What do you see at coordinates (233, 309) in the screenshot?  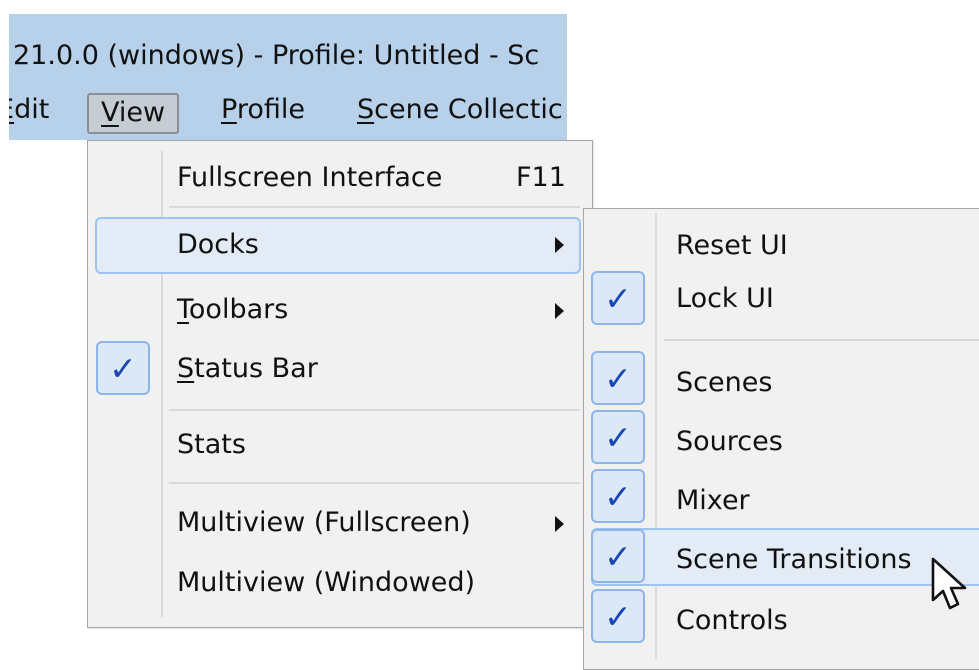 I see `menu-item-label: Toolbars` at bounding box center [233, 309].